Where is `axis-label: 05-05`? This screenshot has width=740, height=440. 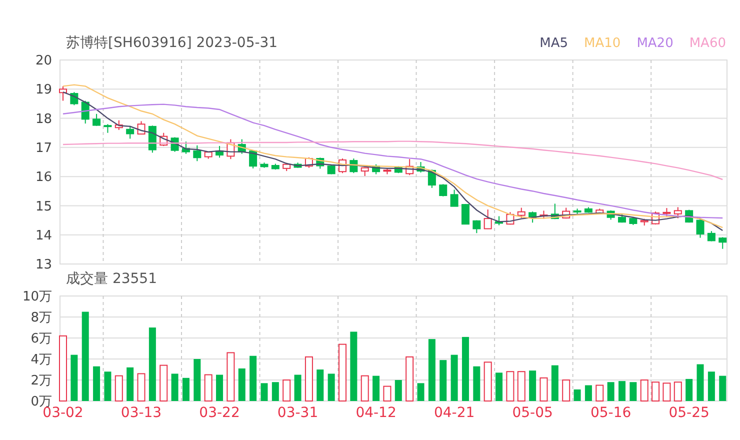
axis-label: 05-05 is located at coordinates (532, 413).